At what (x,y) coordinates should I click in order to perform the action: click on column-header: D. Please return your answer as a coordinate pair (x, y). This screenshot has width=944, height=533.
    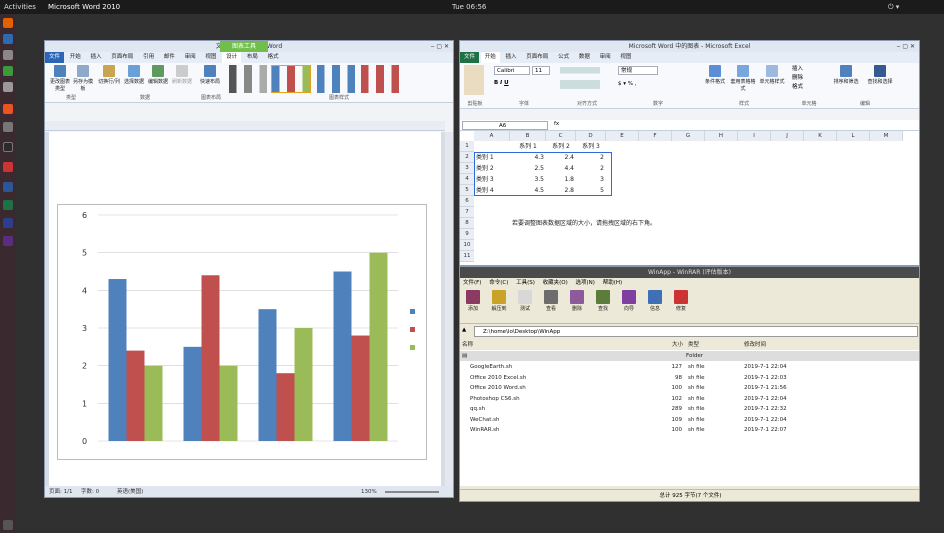
    Looking at the image, I should click on (591, 136).